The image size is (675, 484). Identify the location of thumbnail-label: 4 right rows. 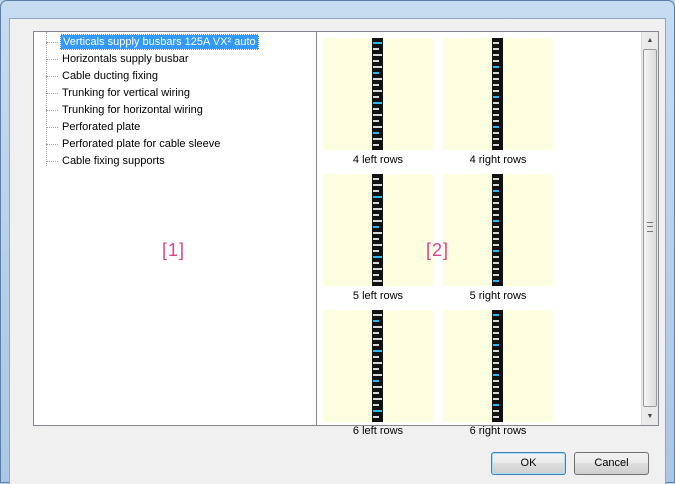
(498, 160).